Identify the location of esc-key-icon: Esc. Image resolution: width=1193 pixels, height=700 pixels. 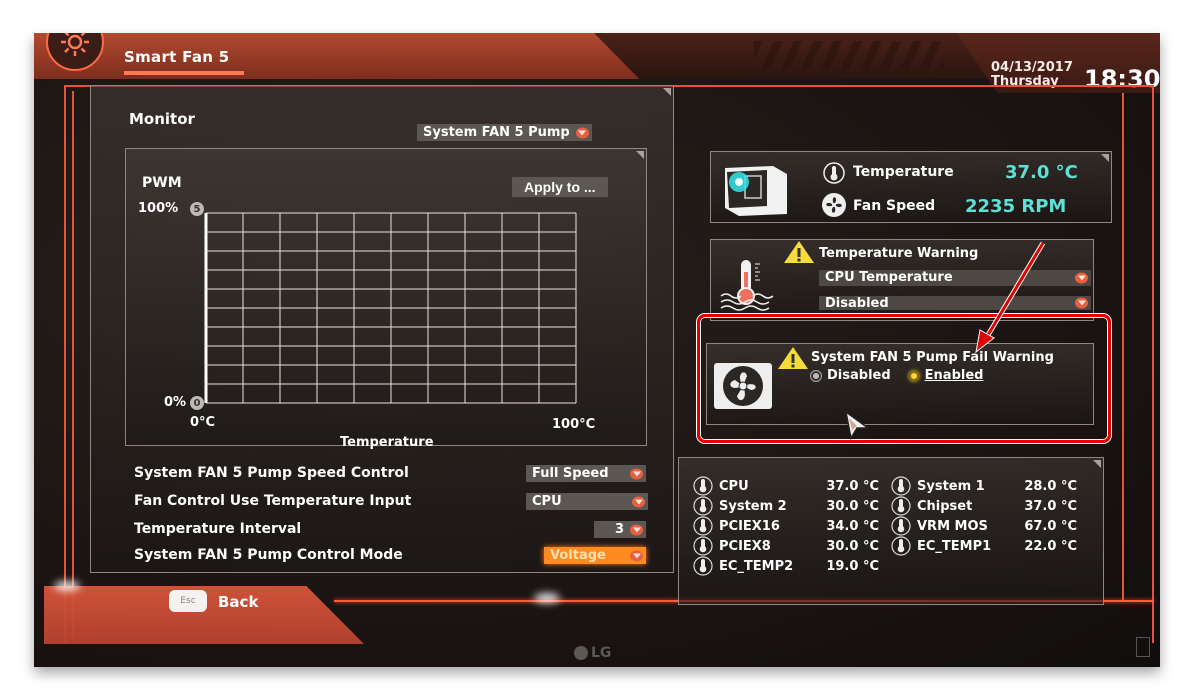
(188, 601).